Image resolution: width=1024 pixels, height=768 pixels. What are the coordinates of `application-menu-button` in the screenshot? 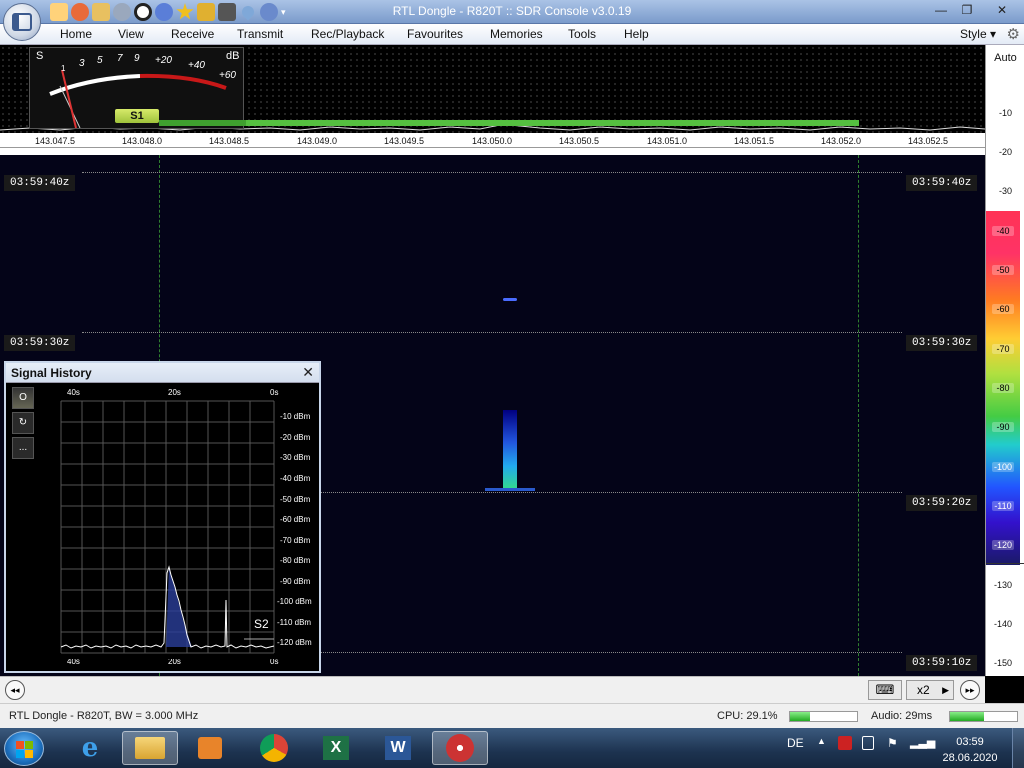 It's located at (22, 22).